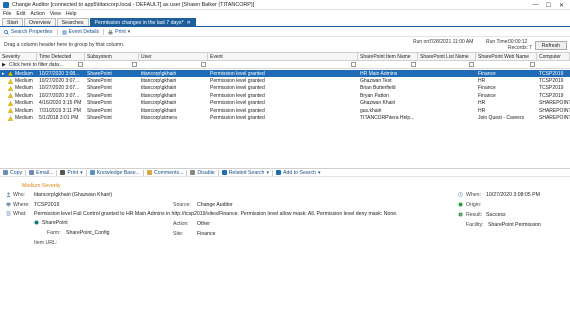  I want to click on tab-overview: Overview, so click(39, 22).